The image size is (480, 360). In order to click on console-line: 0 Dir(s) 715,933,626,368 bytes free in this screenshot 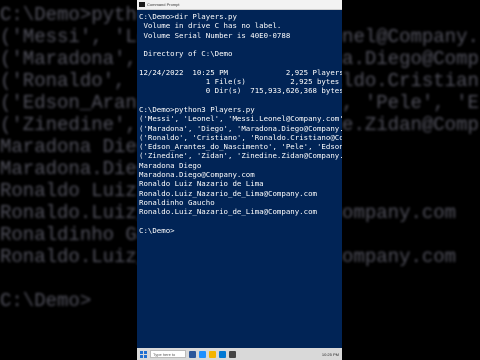, I will do `click(273, 91)`.